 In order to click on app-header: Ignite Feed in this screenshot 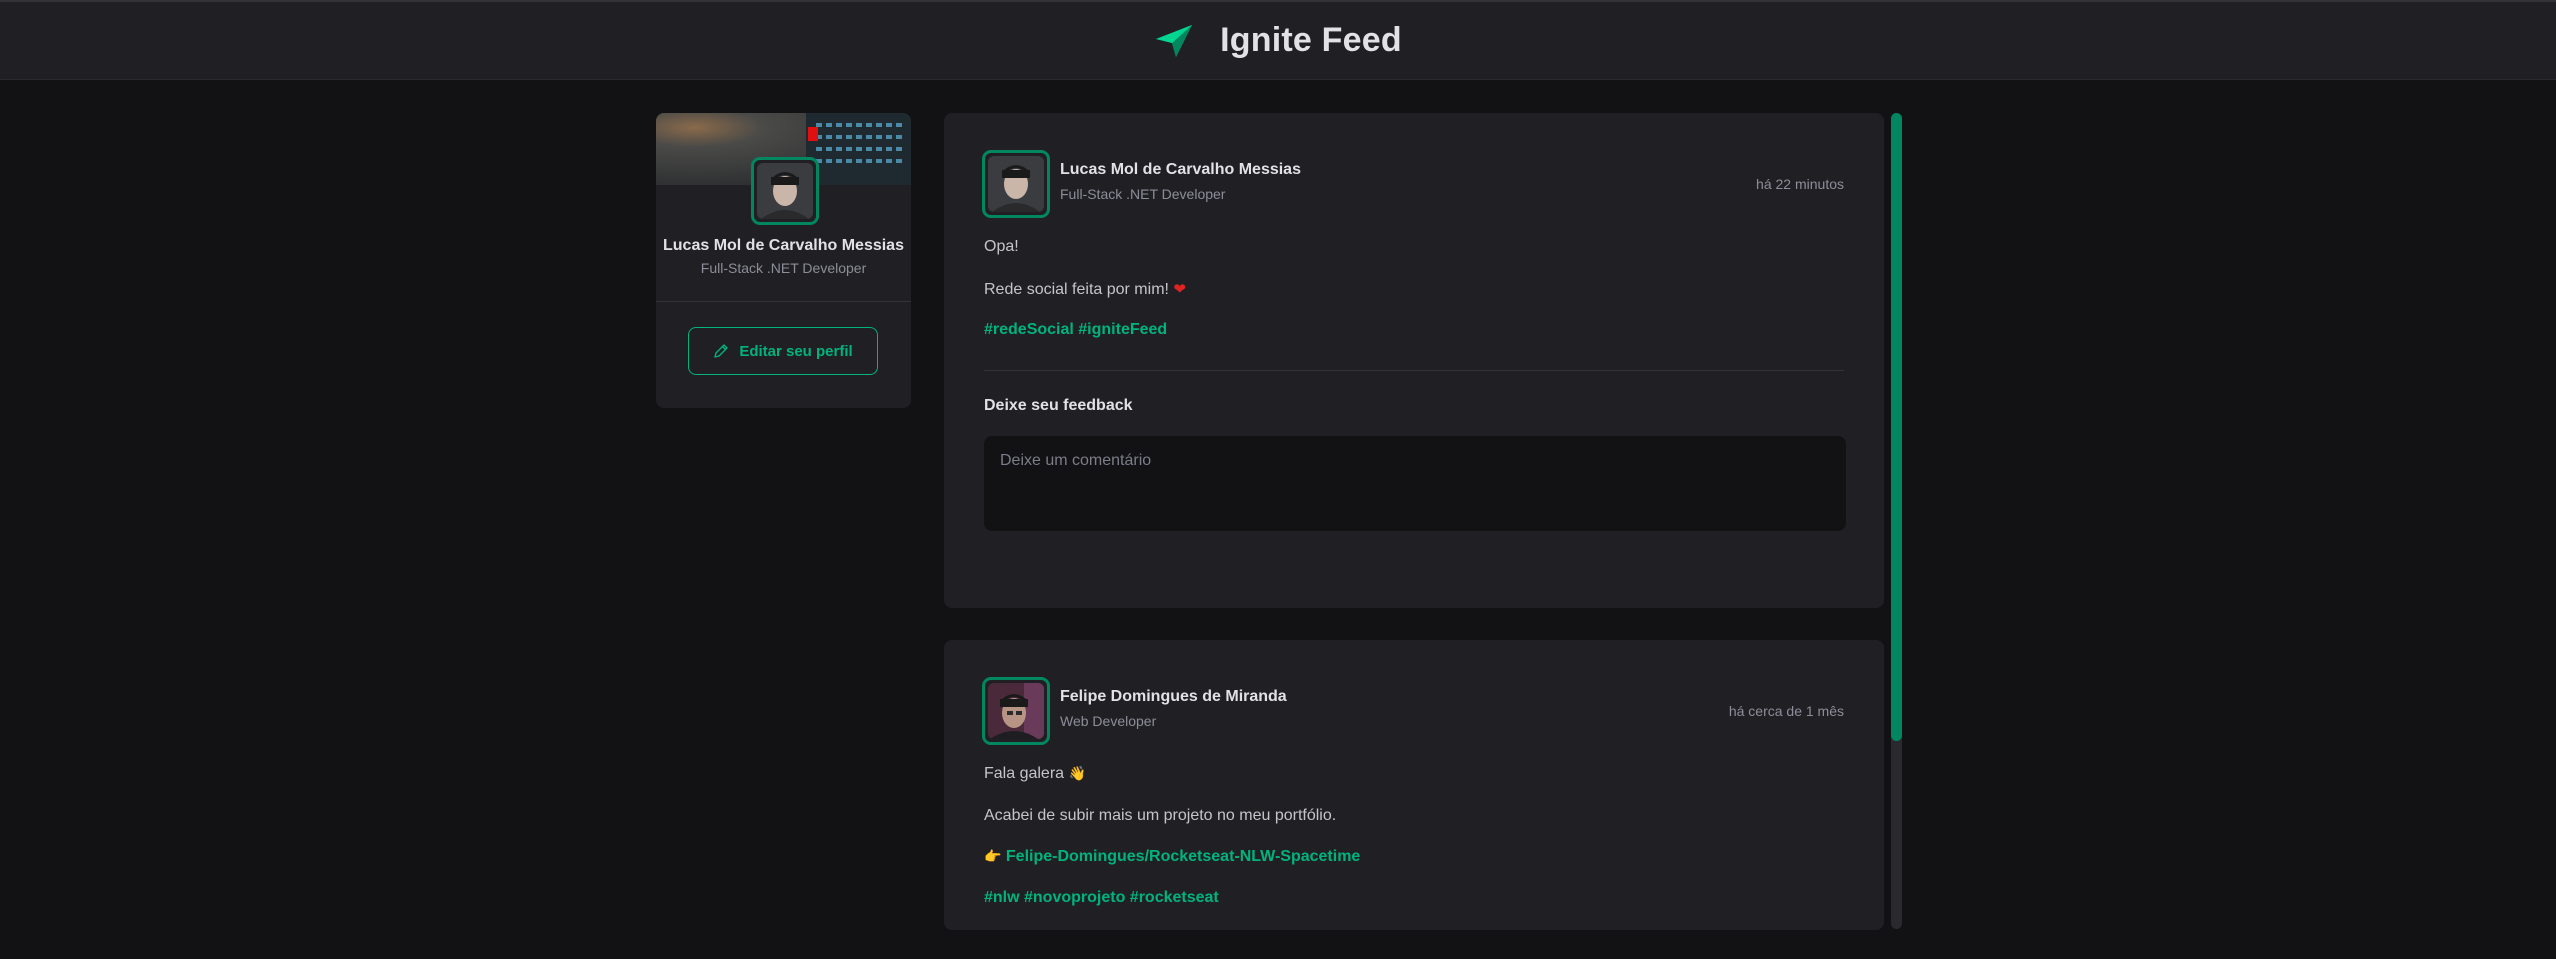, I will do `click(1278, 40)`.